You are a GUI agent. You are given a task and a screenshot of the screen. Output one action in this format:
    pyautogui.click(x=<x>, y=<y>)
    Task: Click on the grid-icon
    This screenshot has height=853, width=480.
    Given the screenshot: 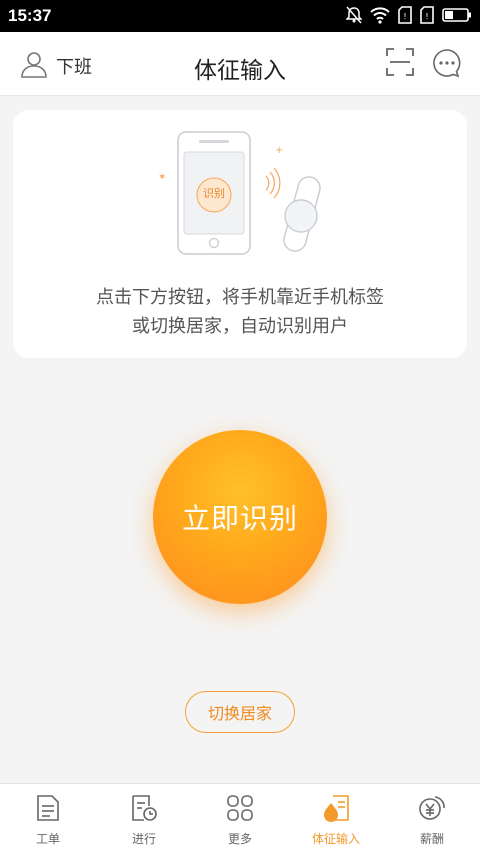 What is the action you would take?
    pyautogui.click(x=240, y=810)
    